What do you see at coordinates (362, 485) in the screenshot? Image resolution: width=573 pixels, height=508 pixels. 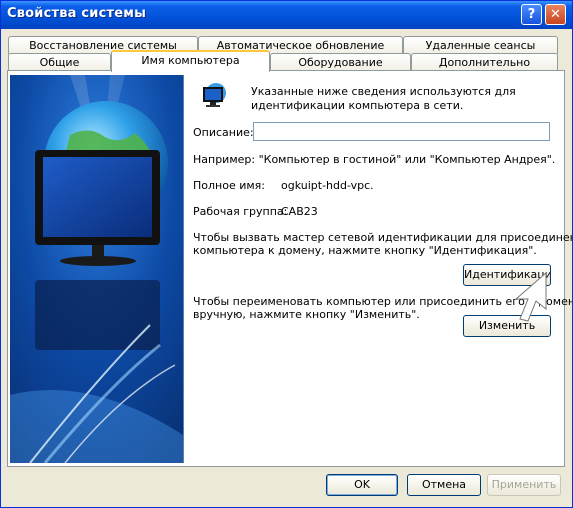 I see `ok-button: OK` at bounding box center [362, 485].